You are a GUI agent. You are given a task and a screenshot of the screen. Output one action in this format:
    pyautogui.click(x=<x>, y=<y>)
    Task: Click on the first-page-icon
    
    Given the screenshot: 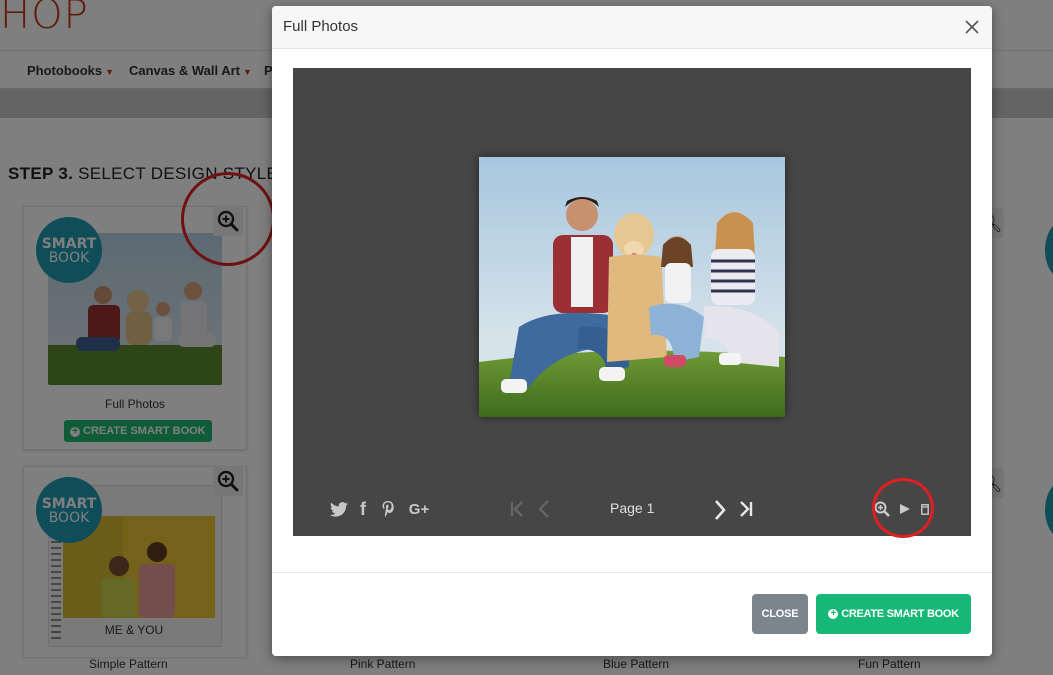 What is the action you would take?
    pyautogui.click(x=516, y=509)
    